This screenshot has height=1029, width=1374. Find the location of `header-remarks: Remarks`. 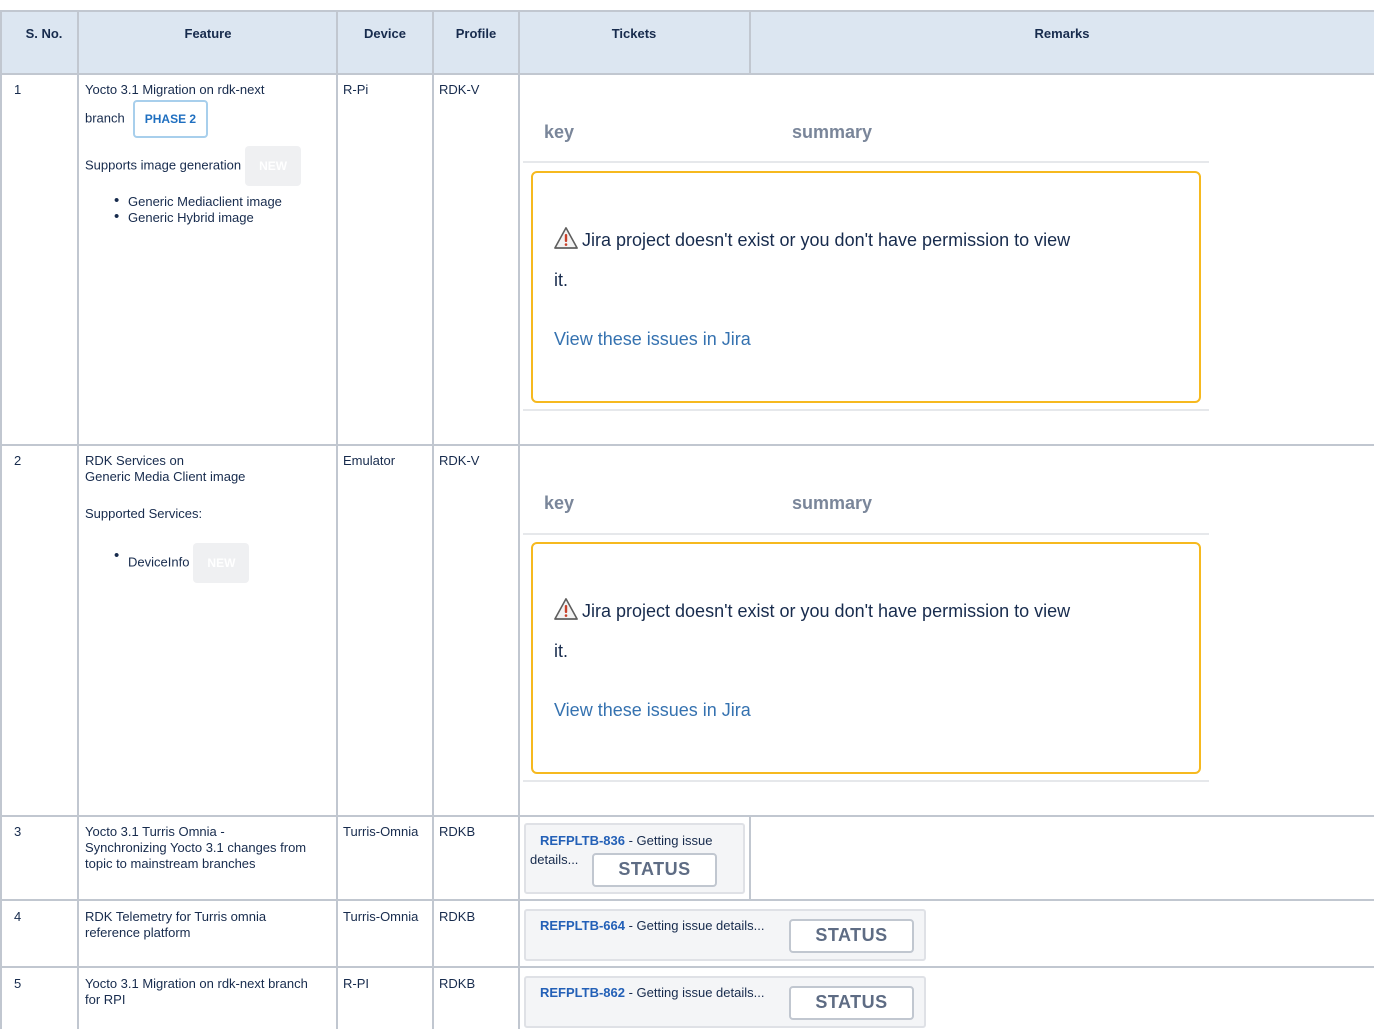

header-remarks: Remarks is located at coordinates (1062, 33).